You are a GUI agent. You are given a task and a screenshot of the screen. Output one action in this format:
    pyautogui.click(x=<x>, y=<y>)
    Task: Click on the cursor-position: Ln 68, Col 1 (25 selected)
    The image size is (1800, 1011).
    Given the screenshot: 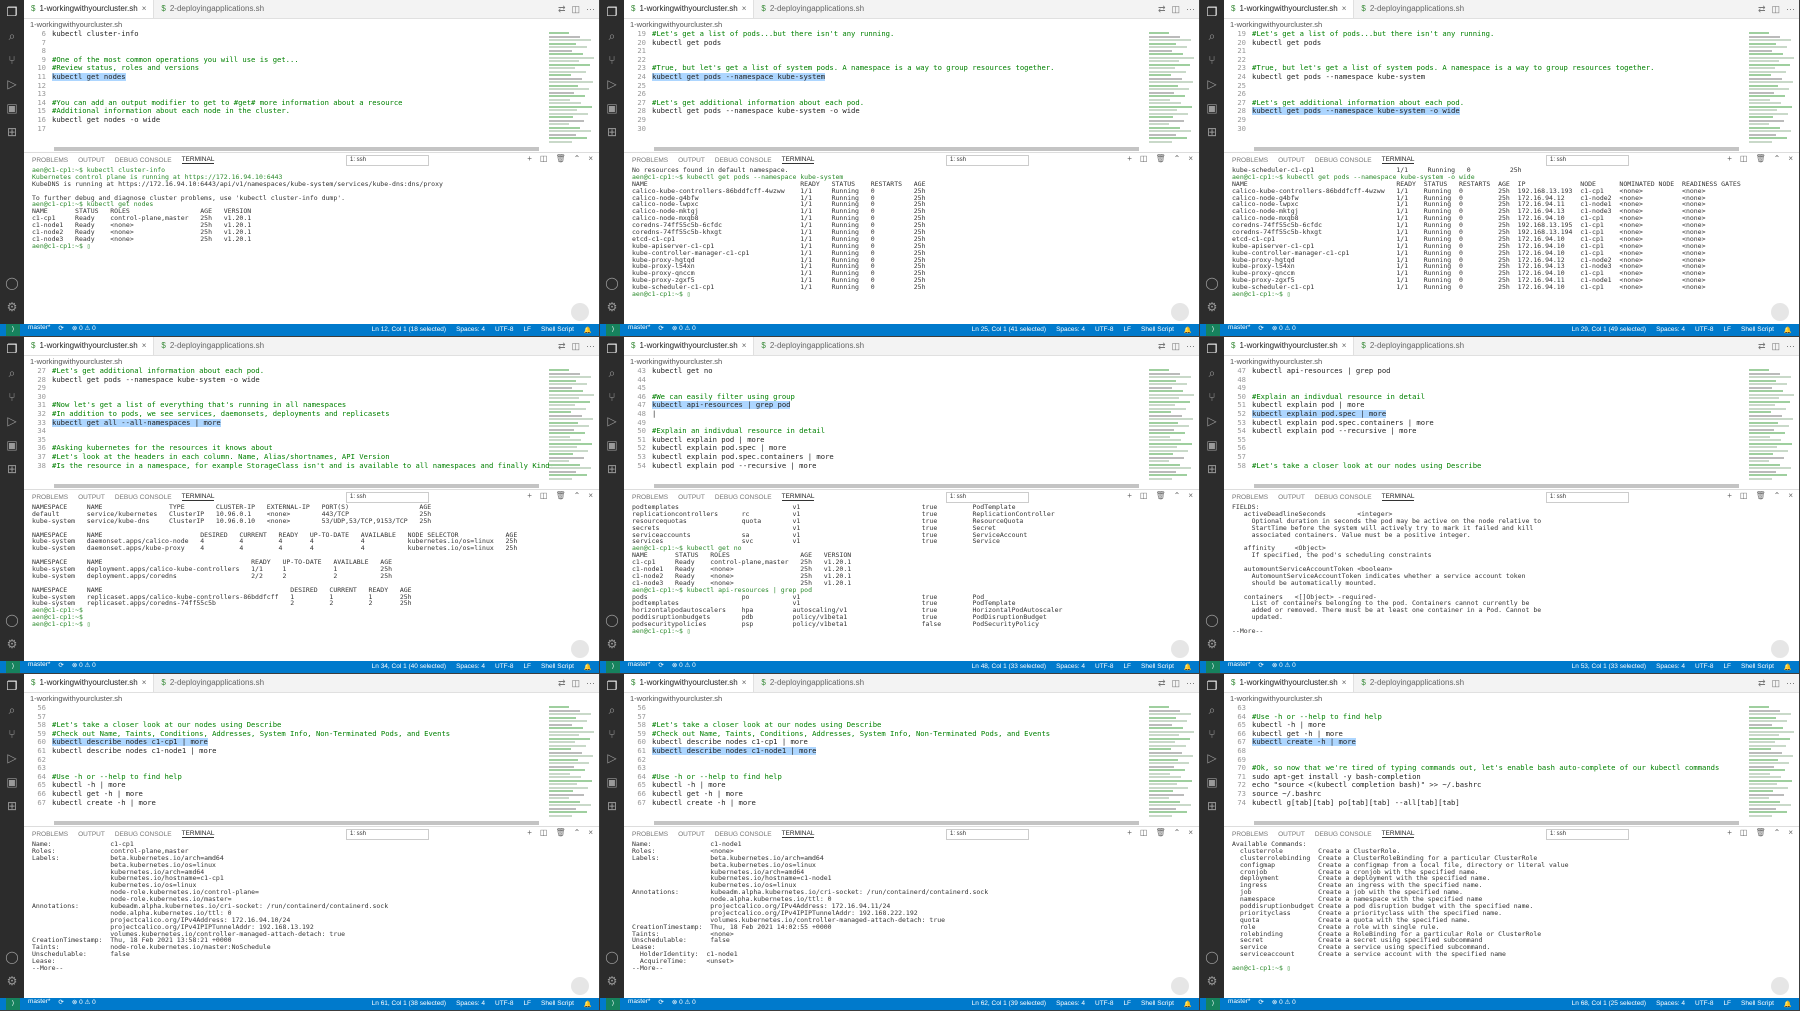 What is the action you would take?
    pyautogui.click(x=1609, y=1004)
    